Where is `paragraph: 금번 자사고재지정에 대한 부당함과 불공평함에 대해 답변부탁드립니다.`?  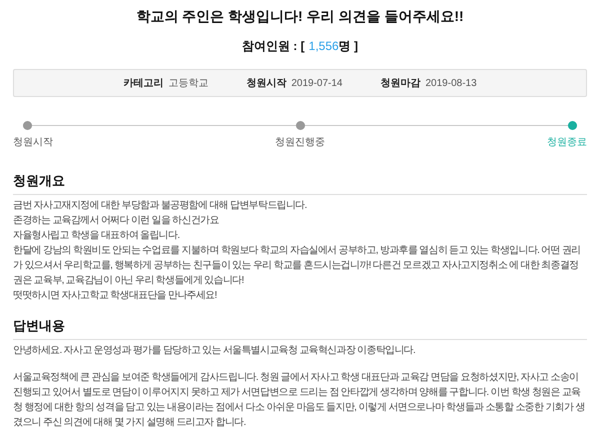
paragraph: 금번 자사고재지정에 대한 부당함과 불공평함에 대해 답변부탁드립니다. is located at coordinates (160, 206).